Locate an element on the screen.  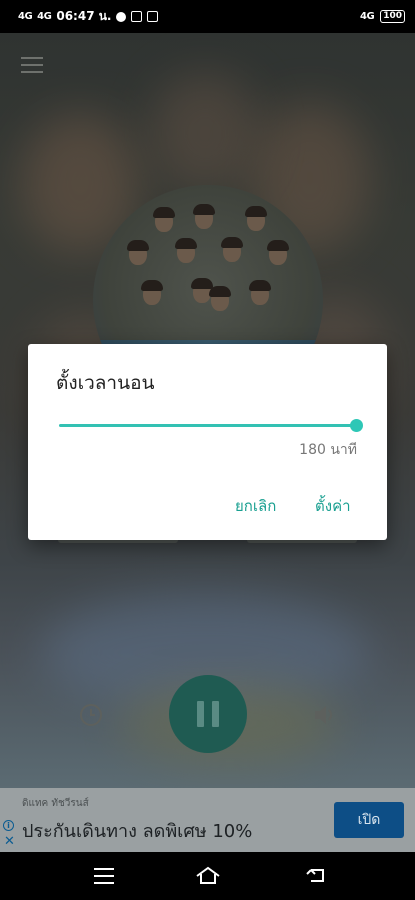
alarm-clock-icon is located at coordinates (91, 715).